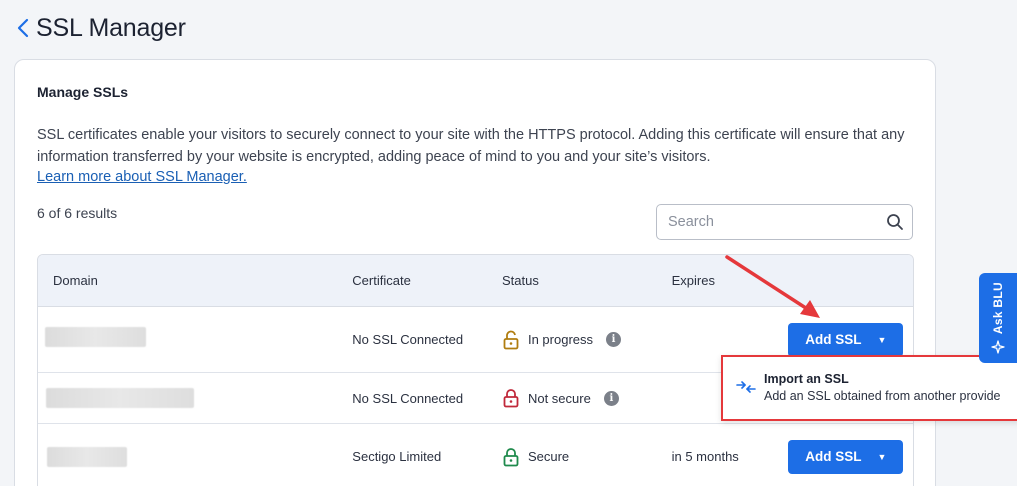 Image resolution: width=1017 pixels, height=486 pixels. I want to click on status-label: Secure, so click(548, 456).